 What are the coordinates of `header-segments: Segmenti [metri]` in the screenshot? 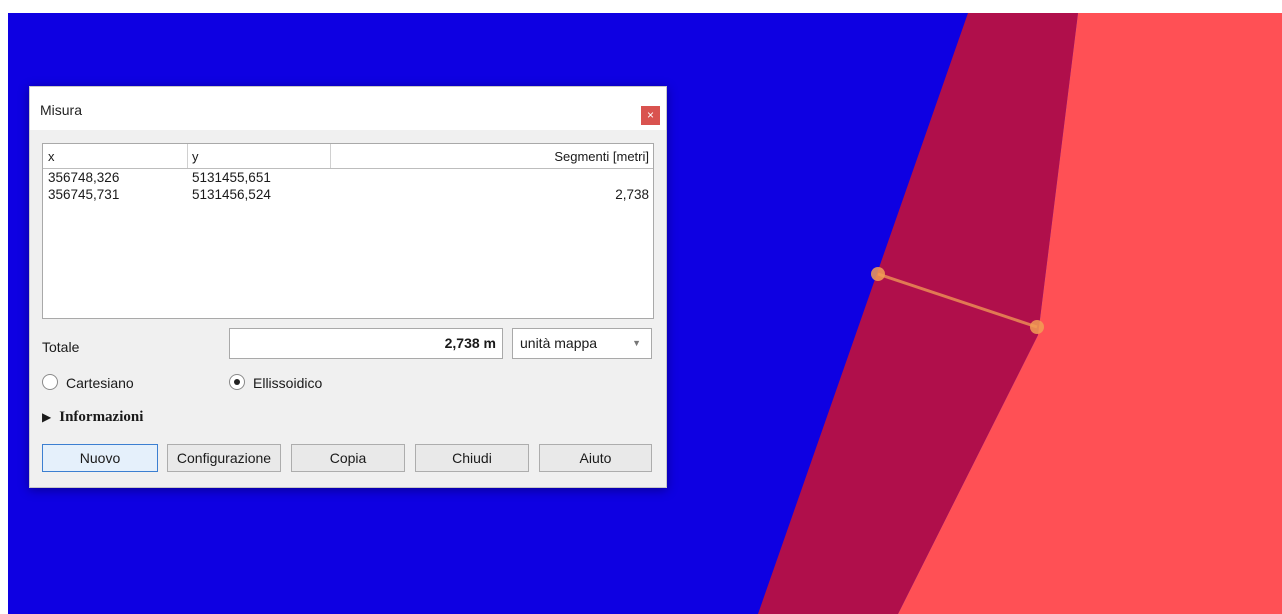 It's located at (601, 156).